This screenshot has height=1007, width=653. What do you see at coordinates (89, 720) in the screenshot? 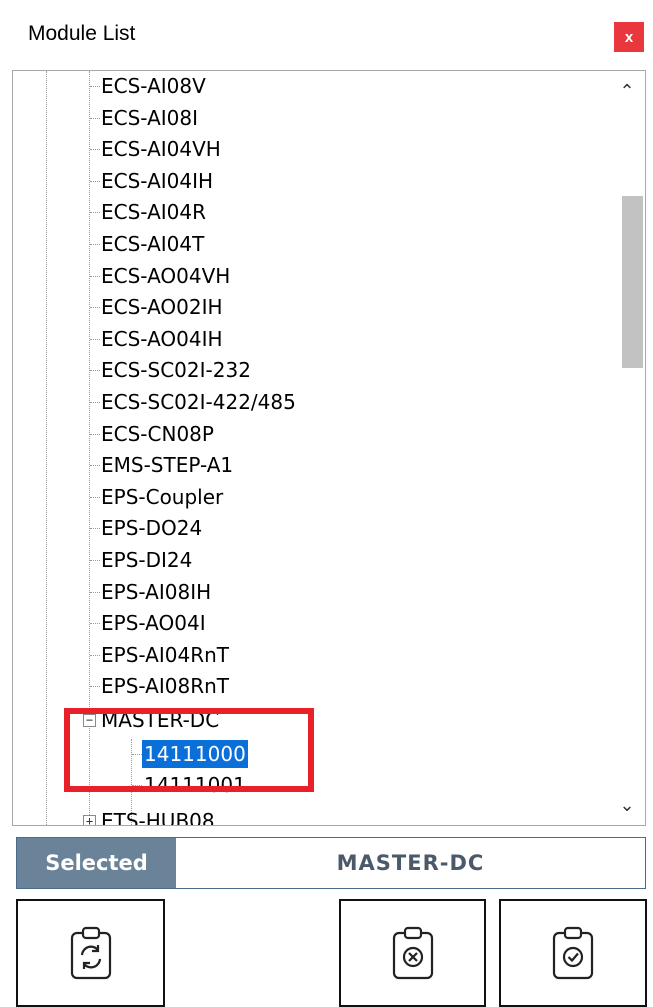
I see `collapse-icon: −` at bounding box center [89, 720].